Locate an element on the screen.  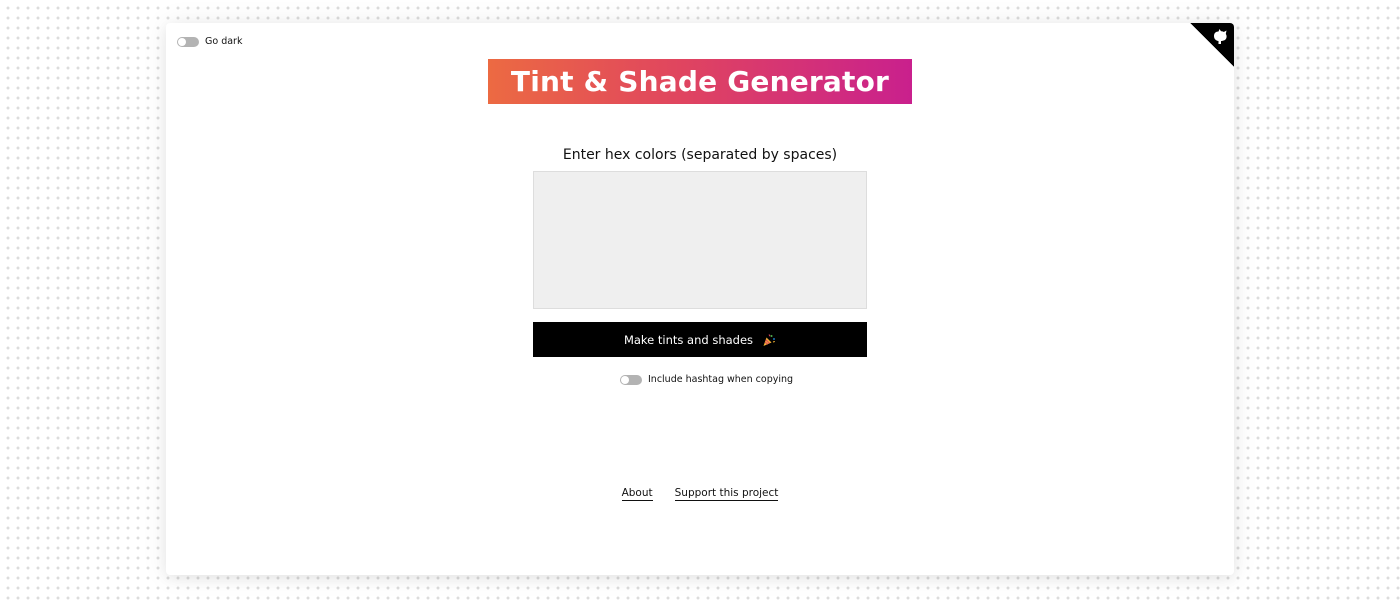
hashtag-switch is located at coordinates (631, 379).